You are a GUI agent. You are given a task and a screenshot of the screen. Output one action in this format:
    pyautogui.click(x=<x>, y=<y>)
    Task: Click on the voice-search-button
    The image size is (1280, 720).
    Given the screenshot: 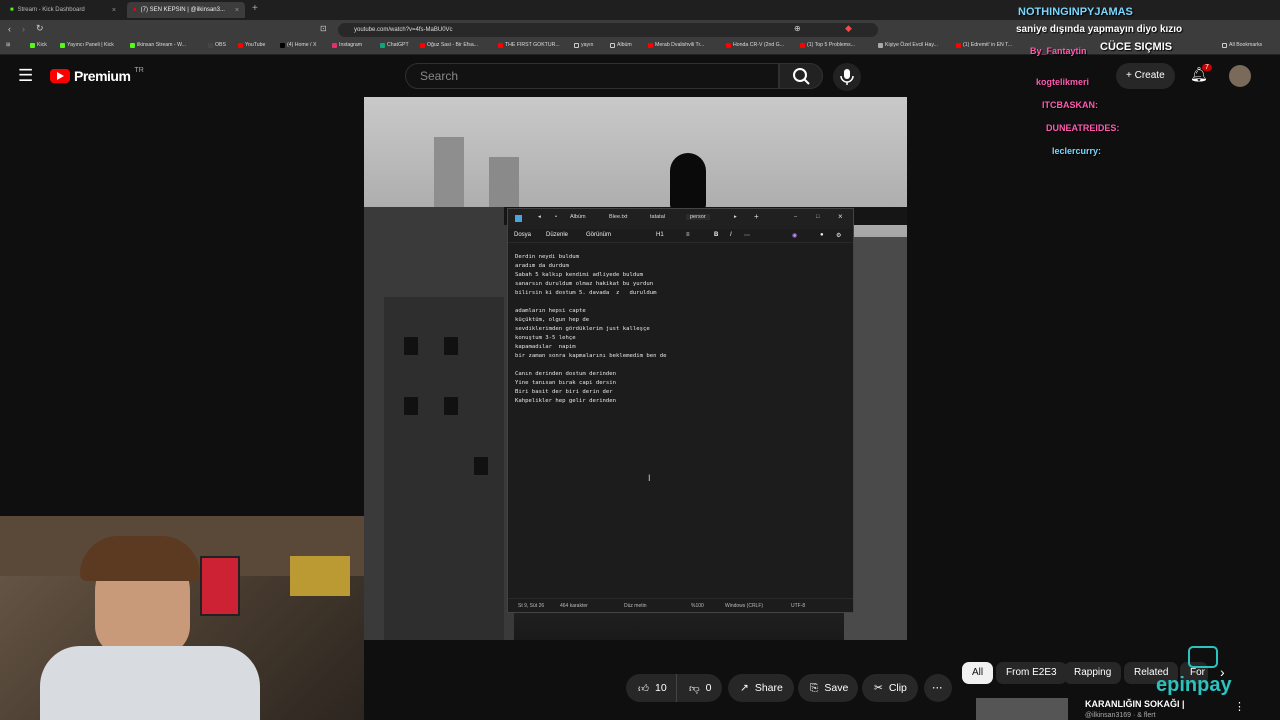 What is the action you would take?
    pyautogui.click(x=847, y=77)
    